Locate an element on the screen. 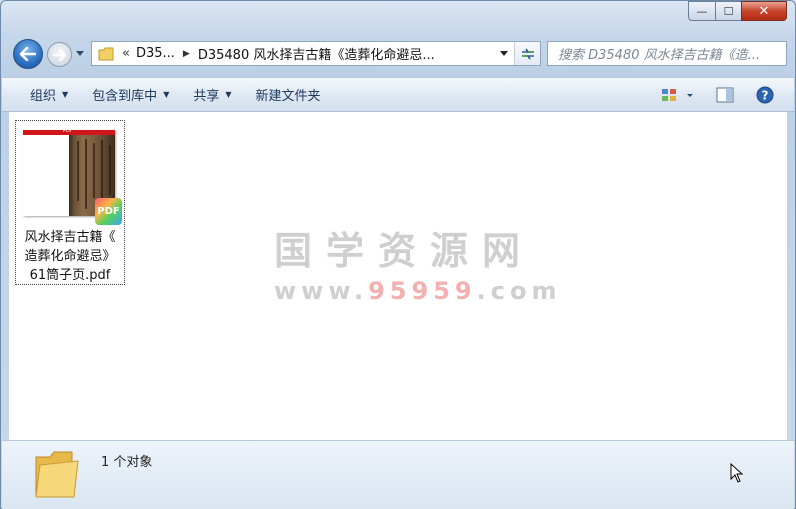 Image resolution: width=796 pixels, height=509 pixels. file-name-line: 造葬化命避忌》 is located at coordinates (70, 256).